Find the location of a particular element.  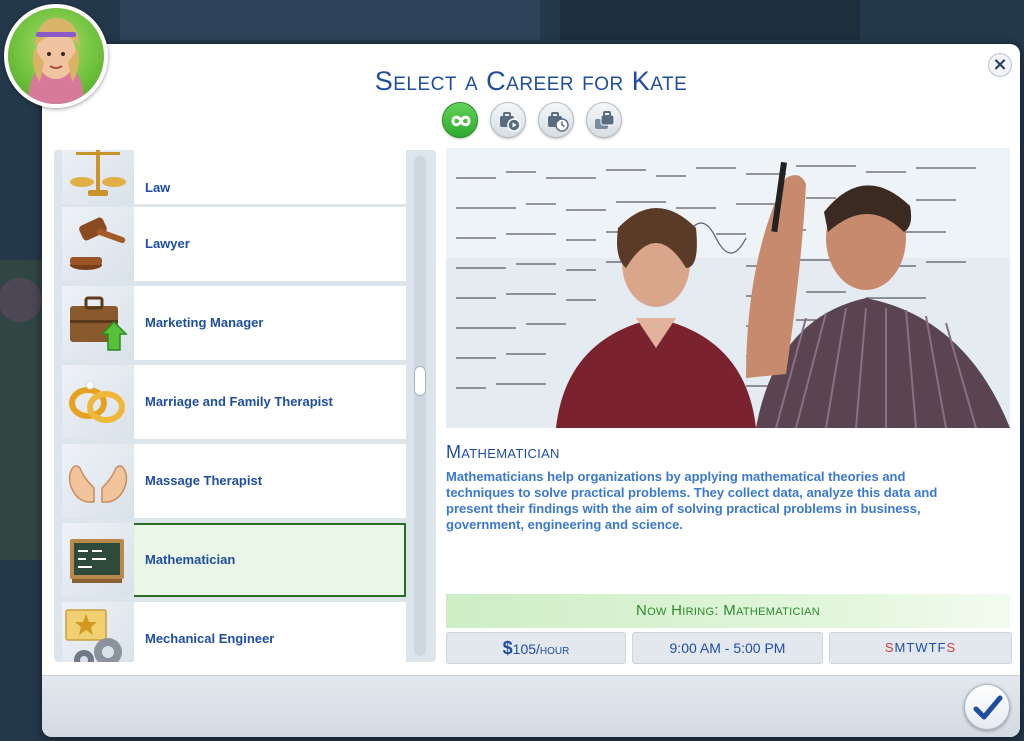

career-item-label: Marketing Manager is located at coordinates (204, 322).